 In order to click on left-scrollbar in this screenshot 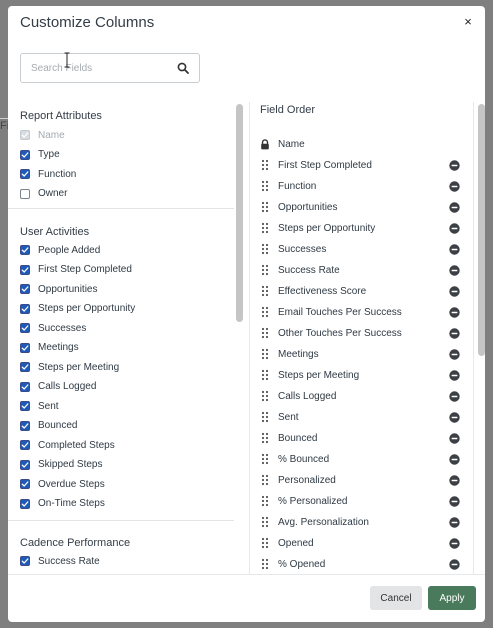, I will do `click(239, 213)`.